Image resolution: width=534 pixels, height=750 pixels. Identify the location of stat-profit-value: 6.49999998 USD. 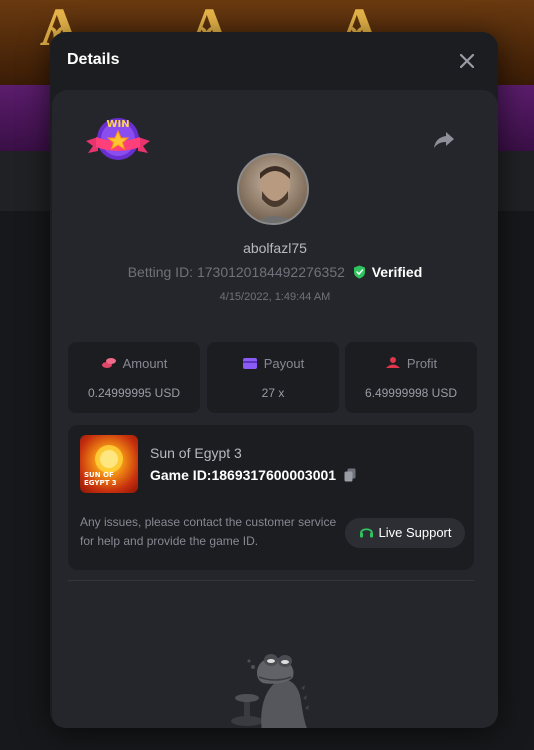
(411, 393).